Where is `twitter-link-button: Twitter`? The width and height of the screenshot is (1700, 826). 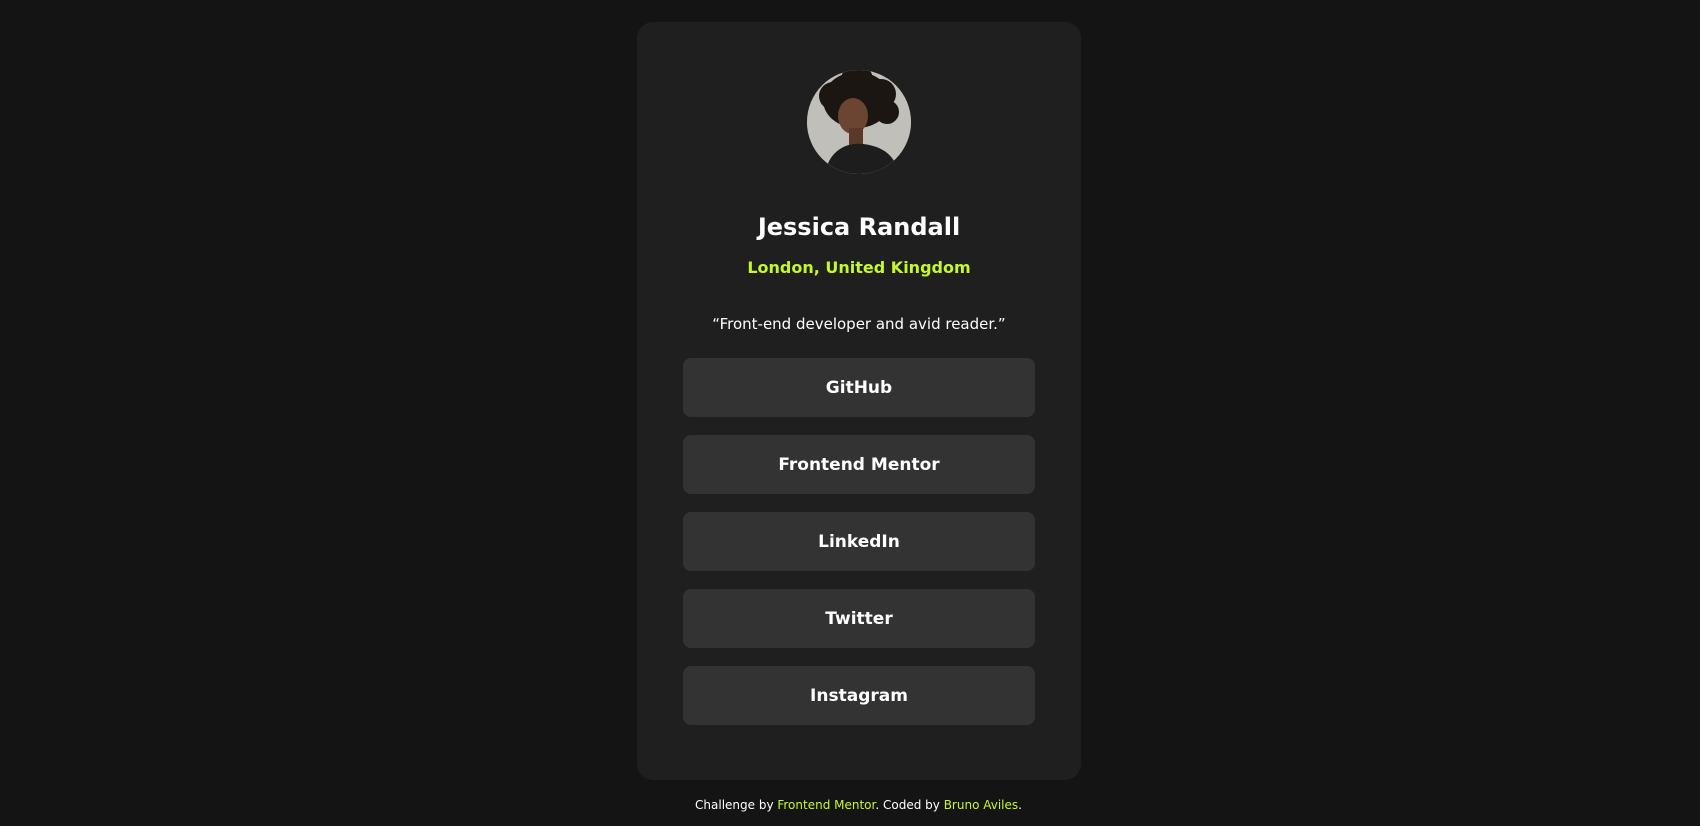 twitter-link-button: Twitter is located at coordinates (859, 618).